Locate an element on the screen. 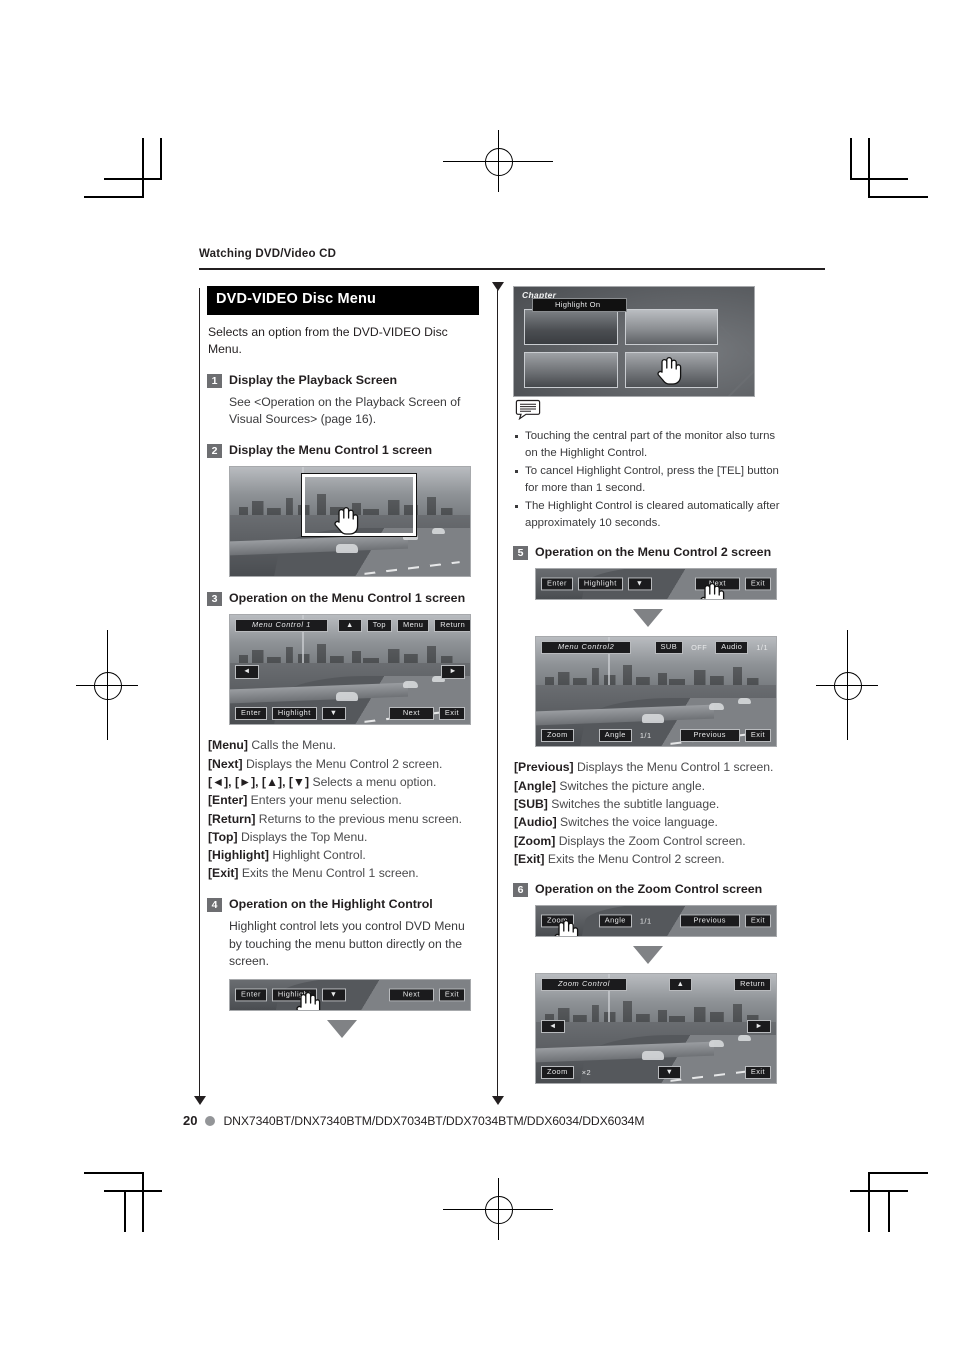 The width and height of the screenshot is (954, 1350). menu-control-1-bottom-bar-screenshot: Enter Highlight ▼ Next Exit is located at coordinates (656, 584).